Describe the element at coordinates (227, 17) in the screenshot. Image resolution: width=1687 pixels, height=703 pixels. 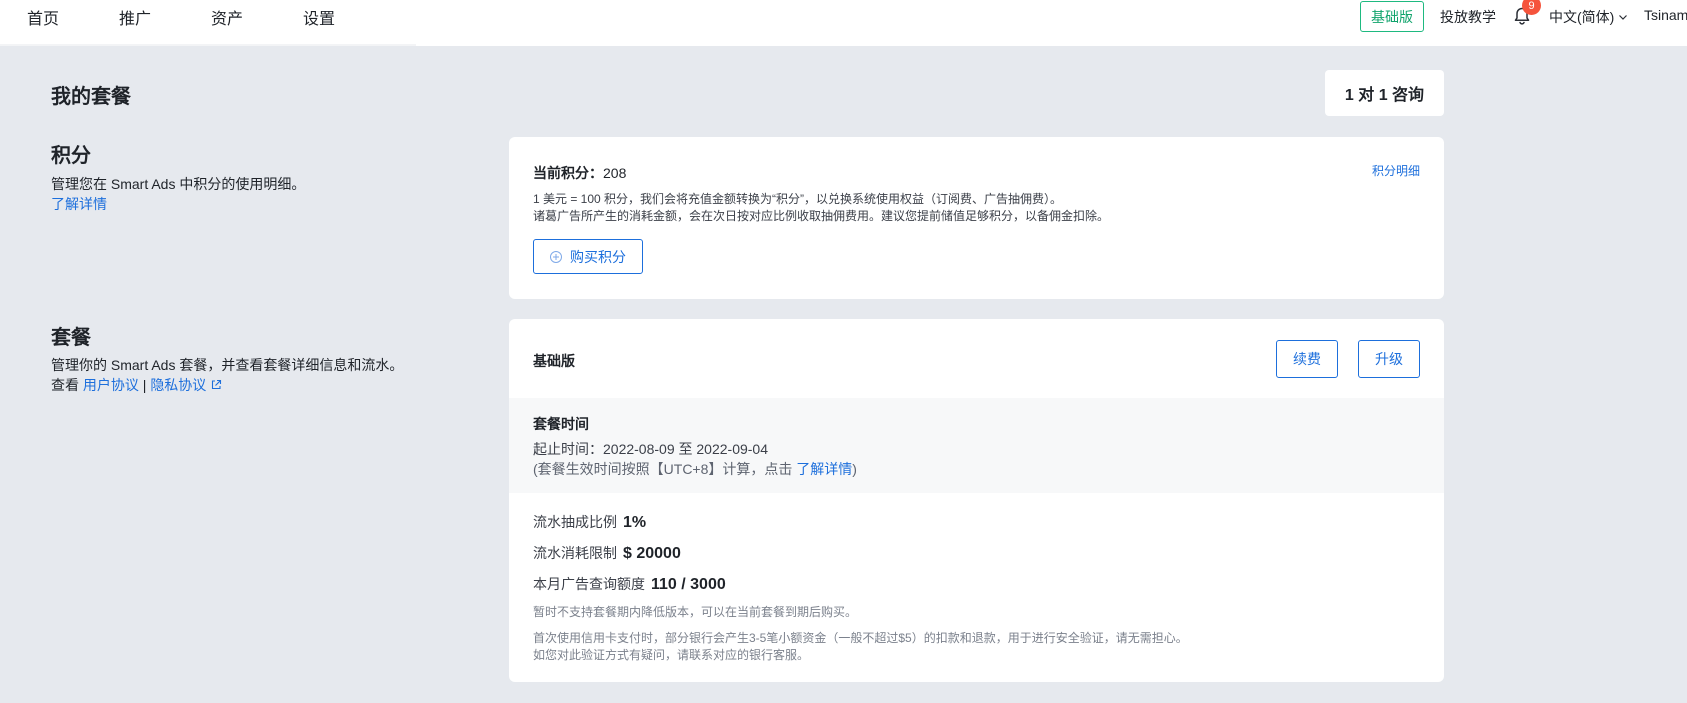
I see `nav-assets: 资产` at that location.